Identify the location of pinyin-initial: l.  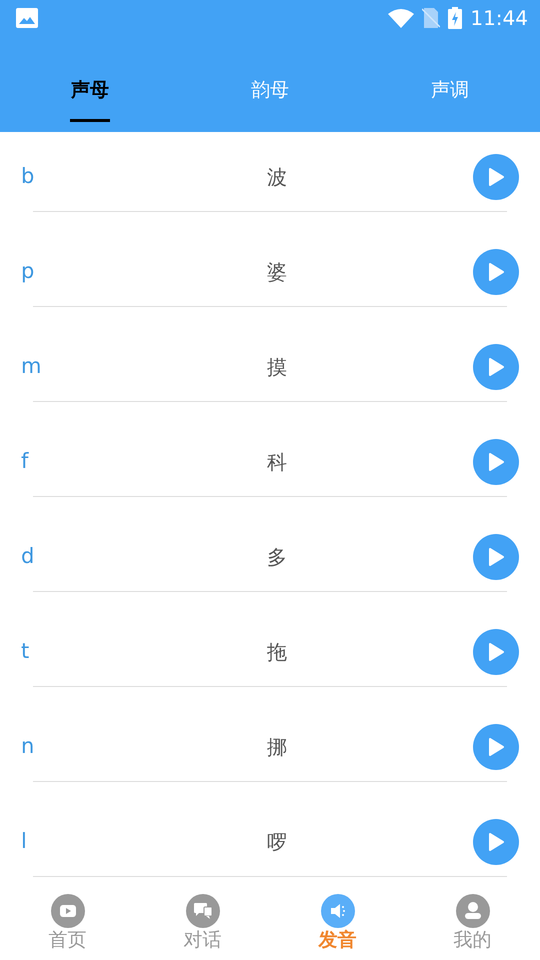
(24, 842).